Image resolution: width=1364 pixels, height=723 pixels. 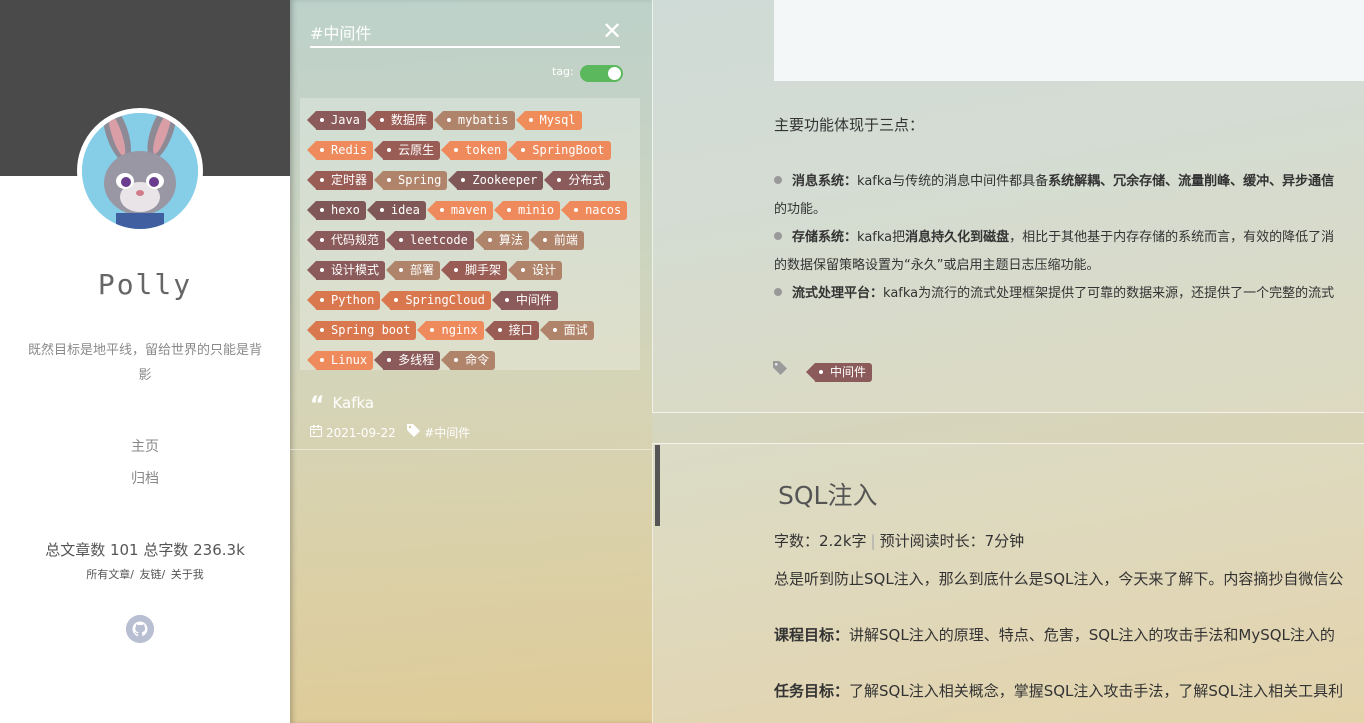 What do you see at coordinates (535, 270) in the screenshot?
I see `tag-chip: 设计` at bounding box center [535, 270].